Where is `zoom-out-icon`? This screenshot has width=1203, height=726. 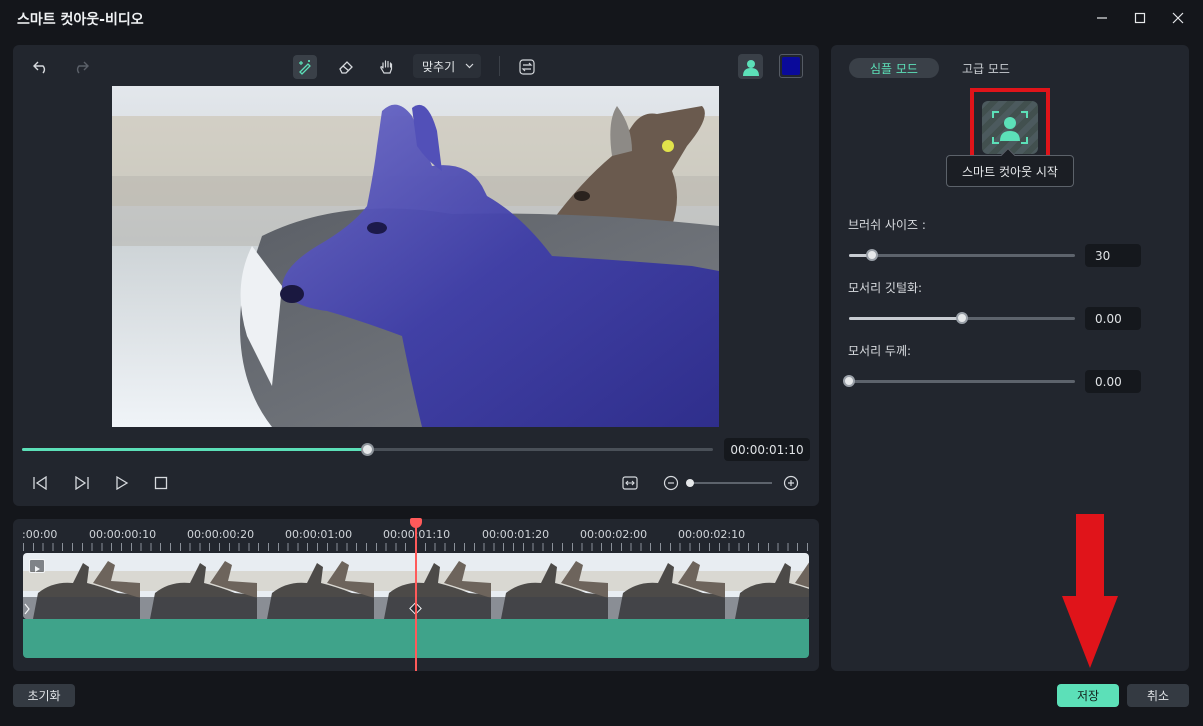 zoom-out-icon is located at coordinates (671, 483).